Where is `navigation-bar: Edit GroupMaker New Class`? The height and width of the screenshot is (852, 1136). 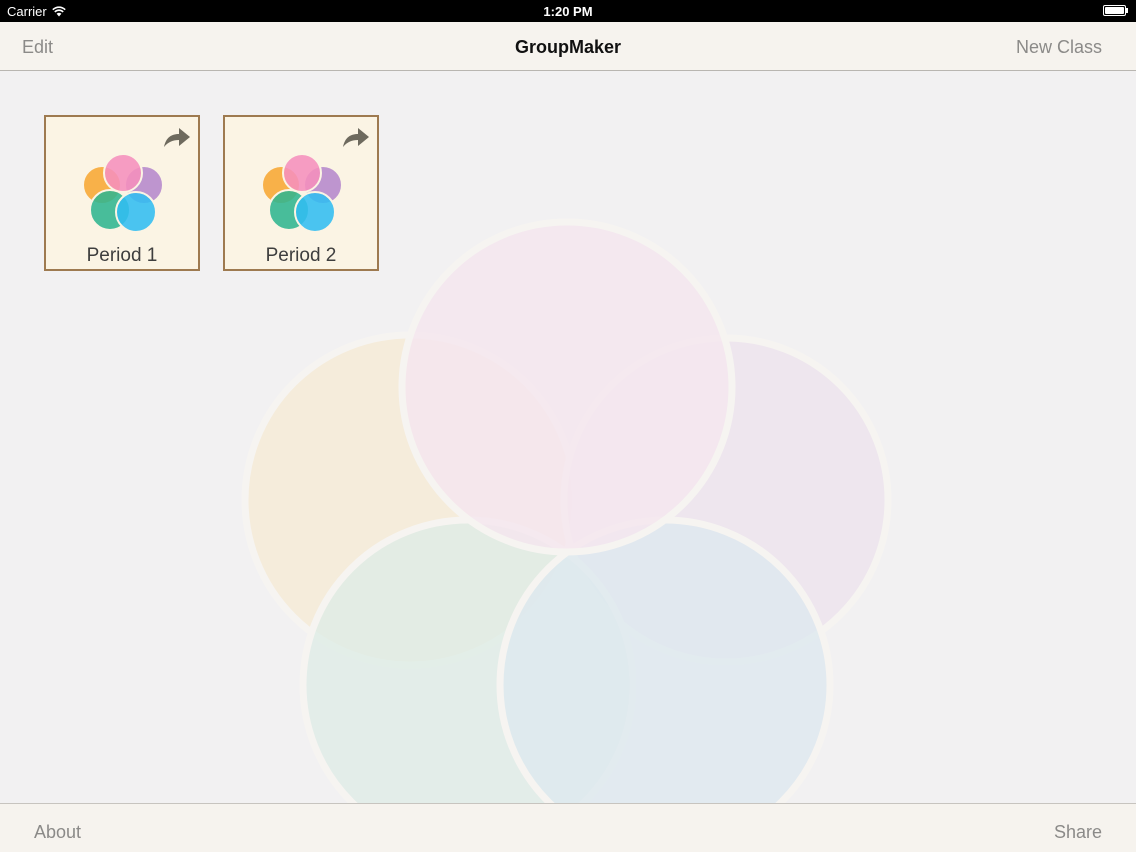 navigation-bar: Edit GroupMaker New Class is located at coordinates (568, 46).